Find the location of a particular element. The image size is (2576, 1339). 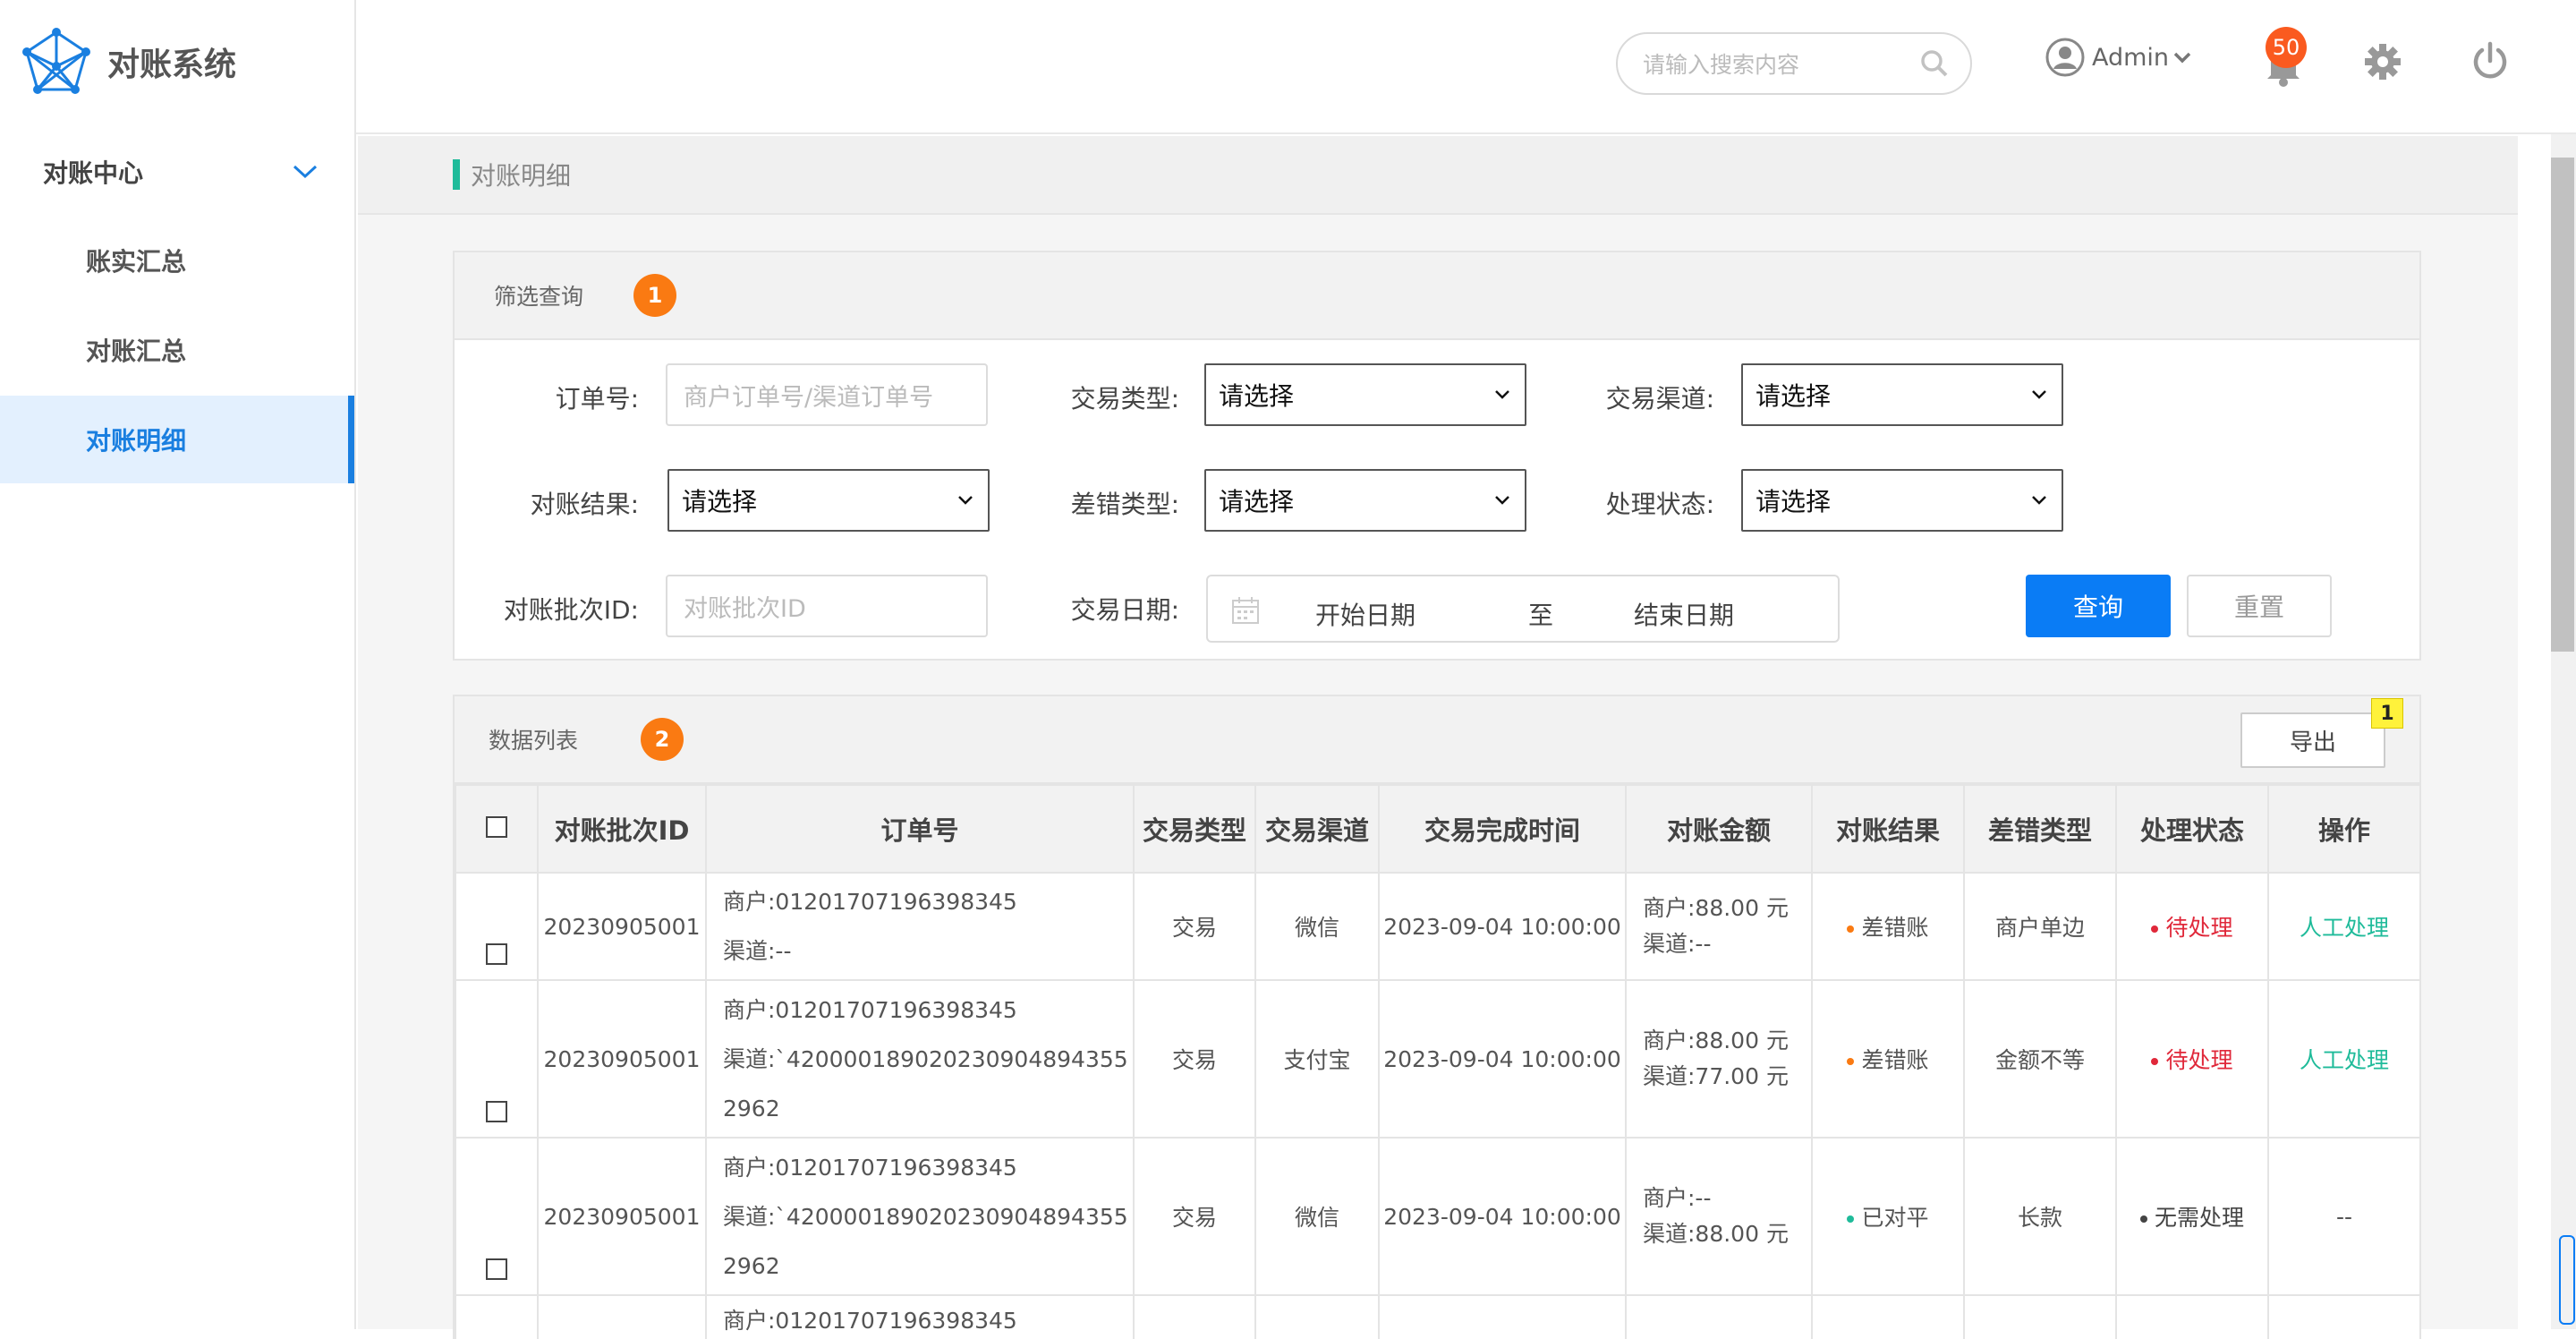

error-type-select: 请选择 is located at coordinates (1365, 500).